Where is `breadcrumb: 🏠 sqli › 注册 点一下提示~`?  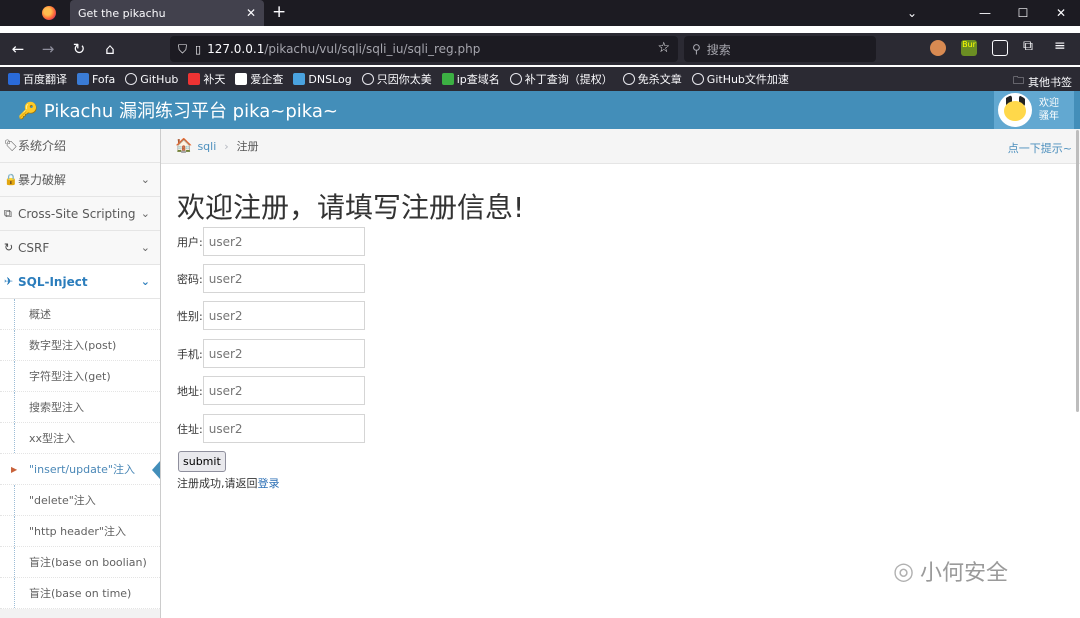
breadcrumb: 🏠 sqli › 注册 点一下提示~ is located at coordinates (620, 146).